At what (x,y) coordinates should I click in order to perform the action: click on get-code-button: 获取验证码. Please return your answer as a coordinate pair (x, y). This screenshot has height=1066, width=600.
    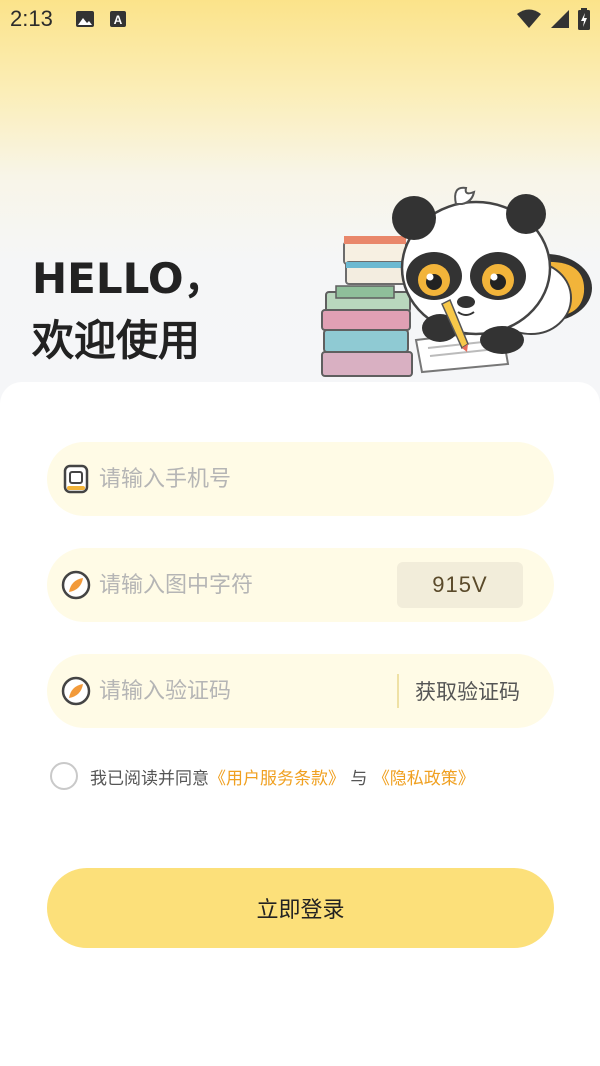
    Looking at the image, I should click on (480, 691).